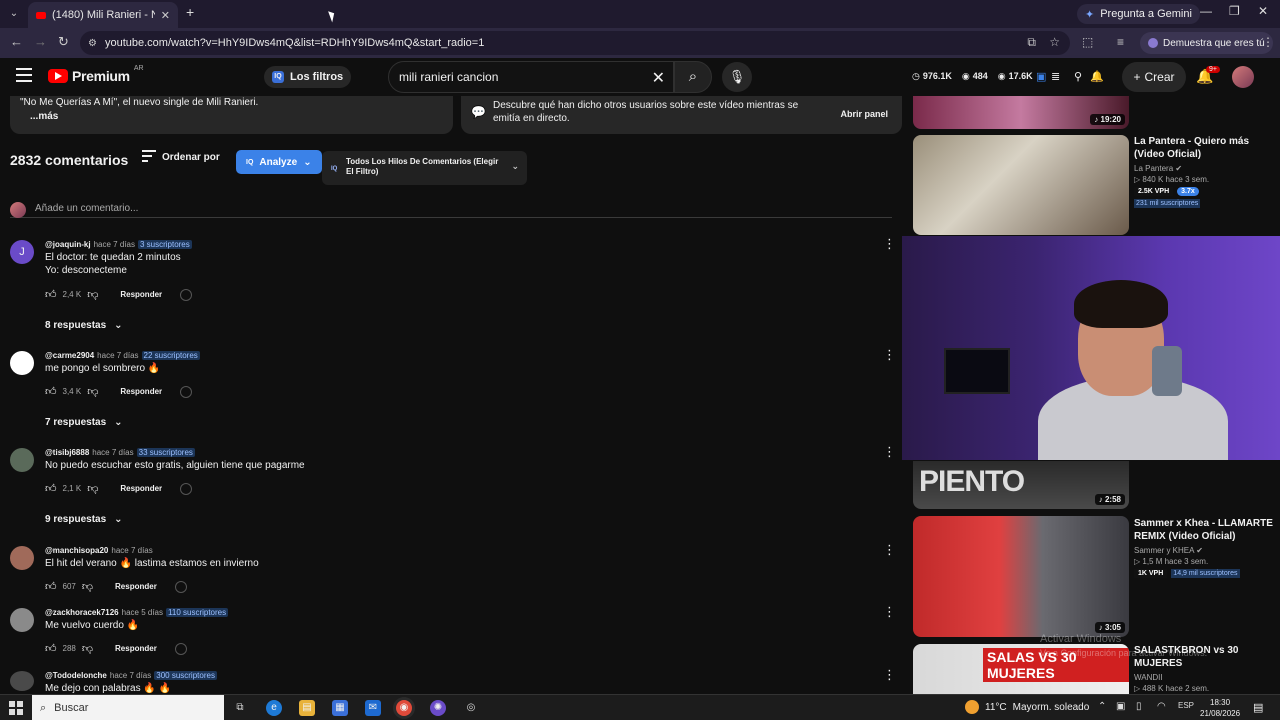  I want to click on clock: 18:30 21/08/2026, so click(1220, 708).